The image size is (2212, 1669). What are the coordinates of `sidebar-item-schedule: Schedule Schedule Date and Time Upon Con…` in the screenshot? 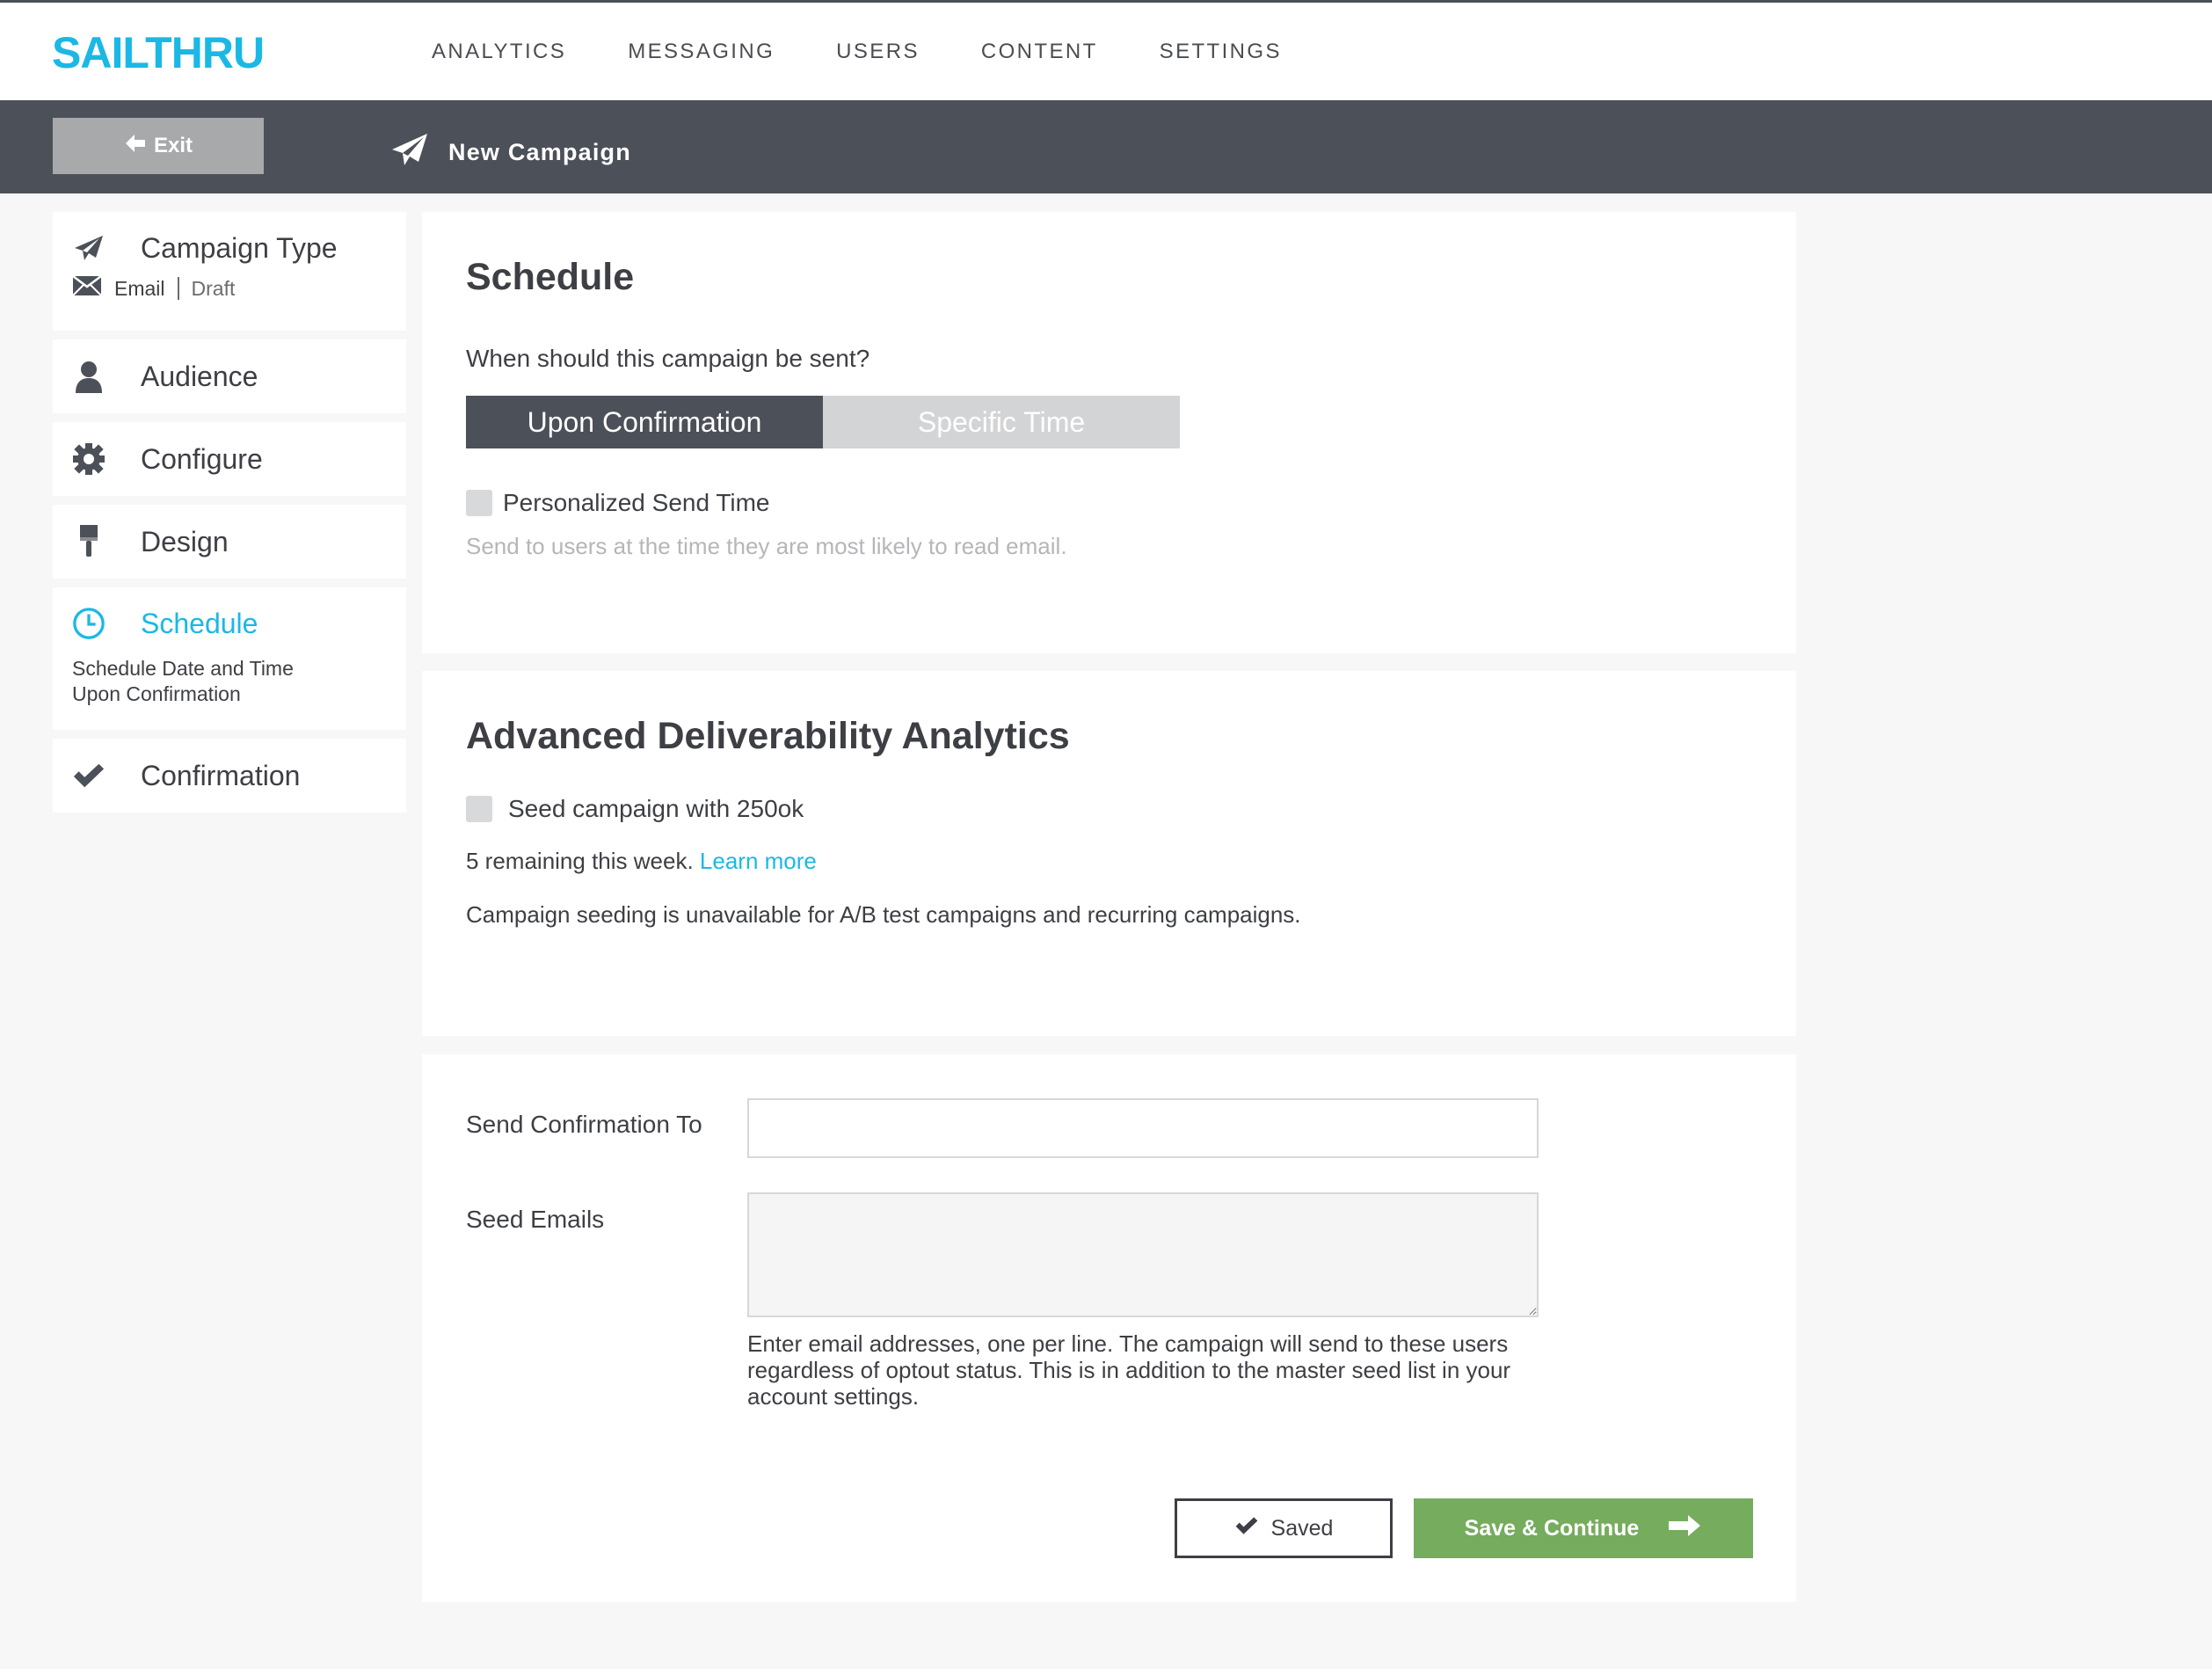 It's located at (229, 659).